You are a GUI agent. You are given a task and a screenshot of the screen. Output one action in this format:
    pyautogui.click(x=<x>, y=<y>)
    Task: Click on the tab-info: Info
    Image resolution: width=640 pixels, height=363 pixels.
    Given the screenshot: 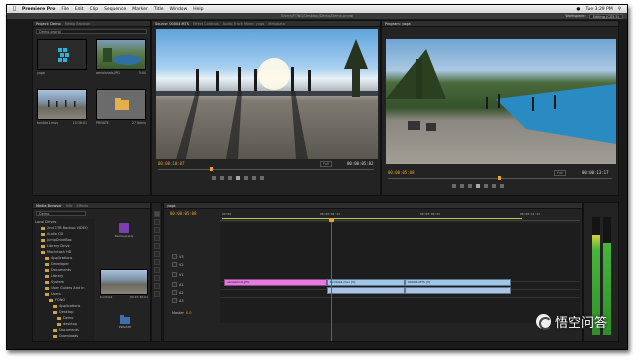 What is the action you would take?
    pyautogui.click(x=69, y=206)
    